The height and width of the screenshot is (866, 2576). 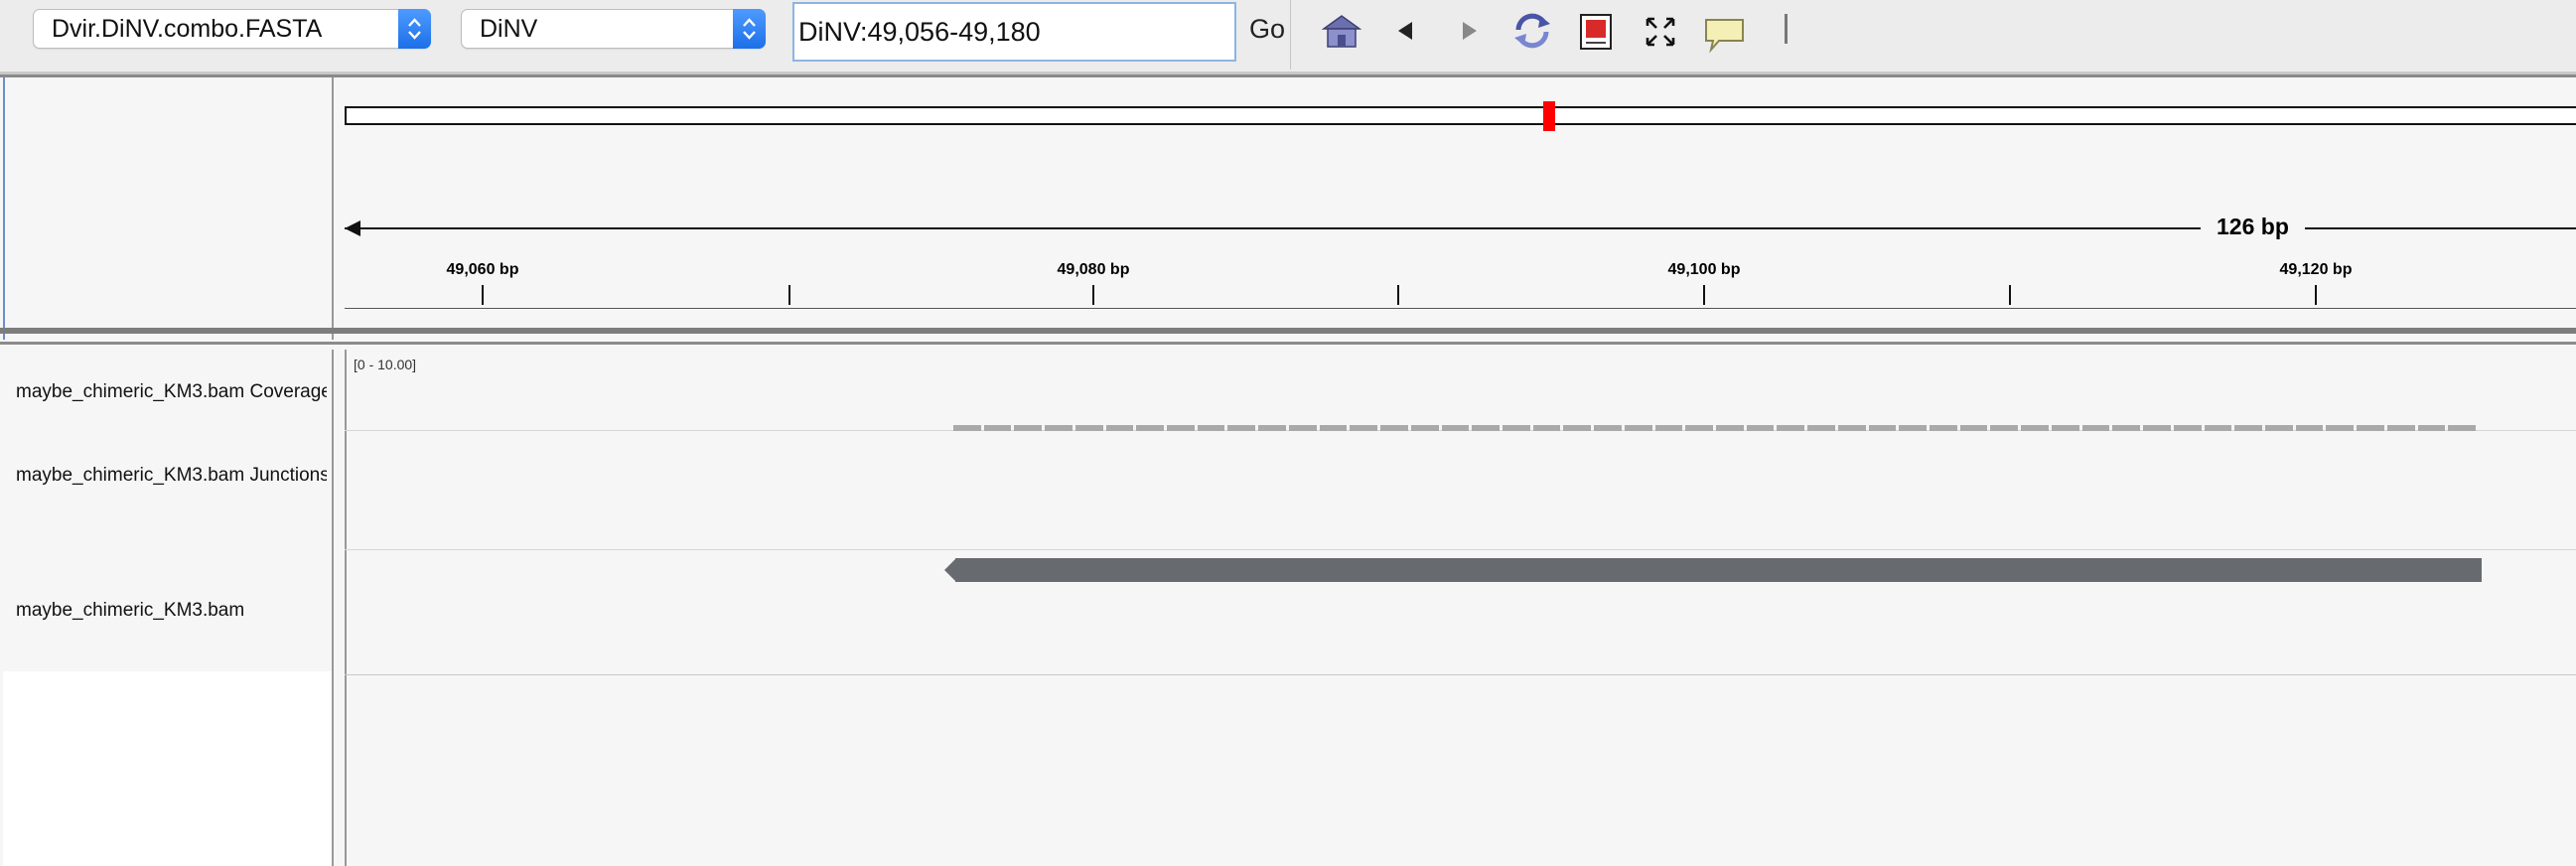 I want to click on coverage-range-label: [0 - 10.00], so click(x=385, y=364).